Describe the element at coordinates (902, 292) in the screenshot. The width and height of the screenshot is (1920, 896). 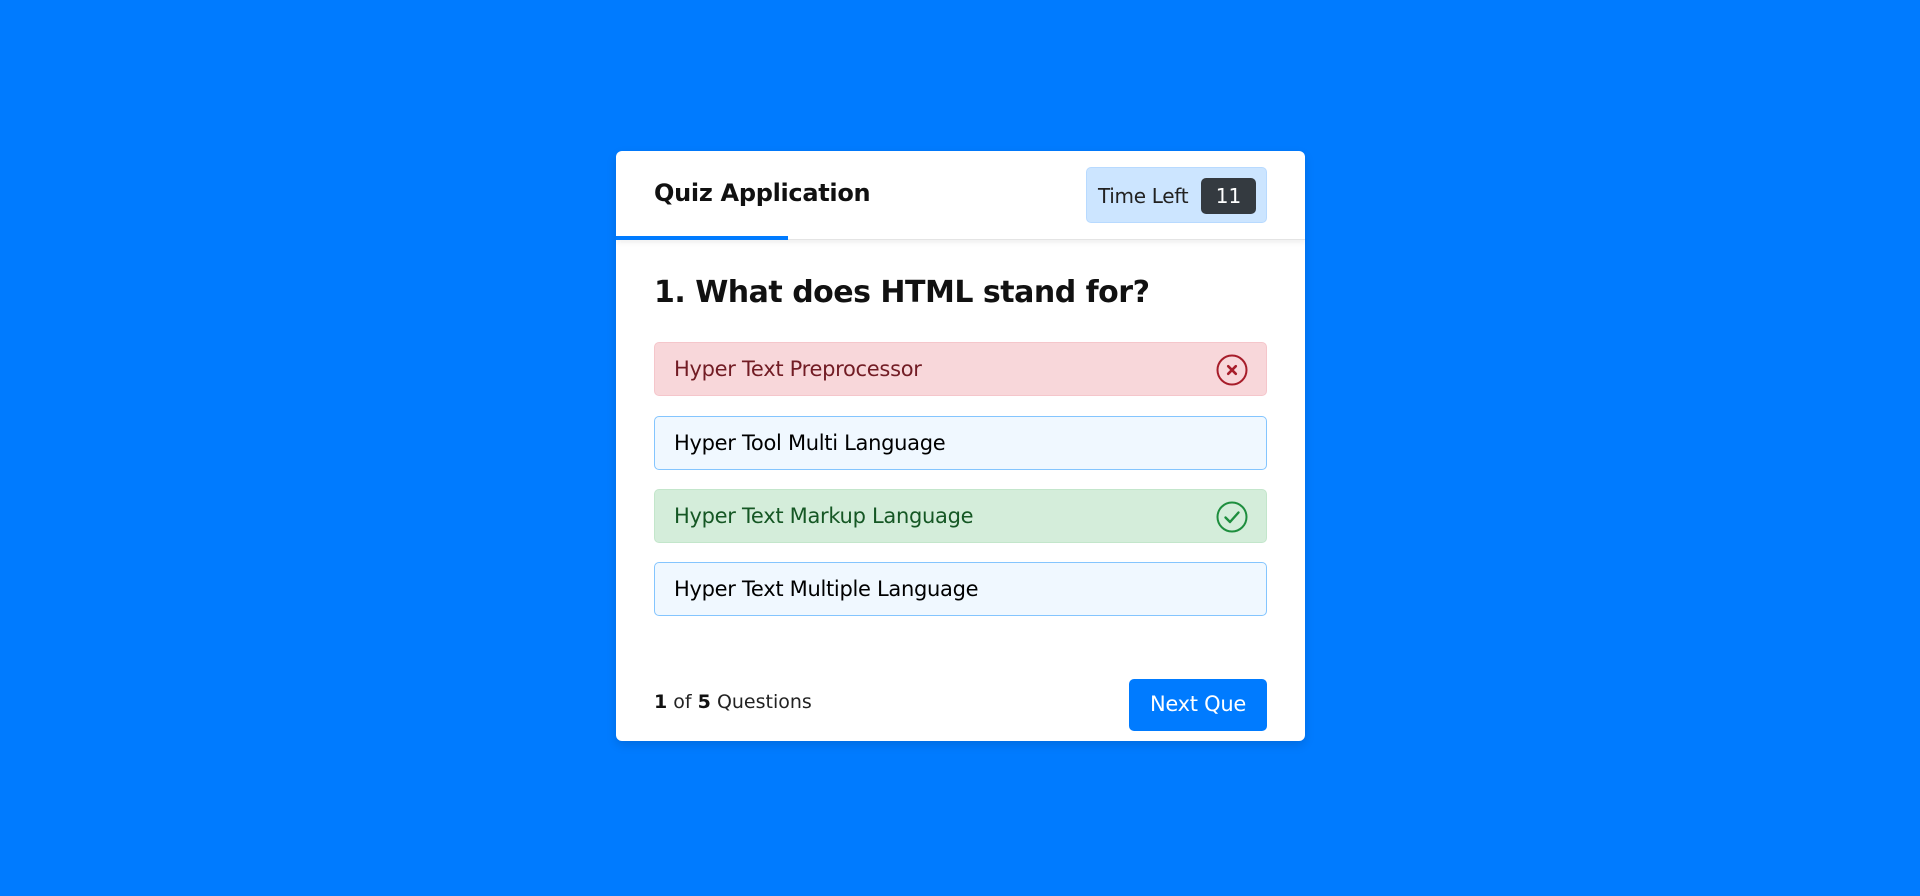
I see `question-text: 1. What does HTML stand for?` at that location.